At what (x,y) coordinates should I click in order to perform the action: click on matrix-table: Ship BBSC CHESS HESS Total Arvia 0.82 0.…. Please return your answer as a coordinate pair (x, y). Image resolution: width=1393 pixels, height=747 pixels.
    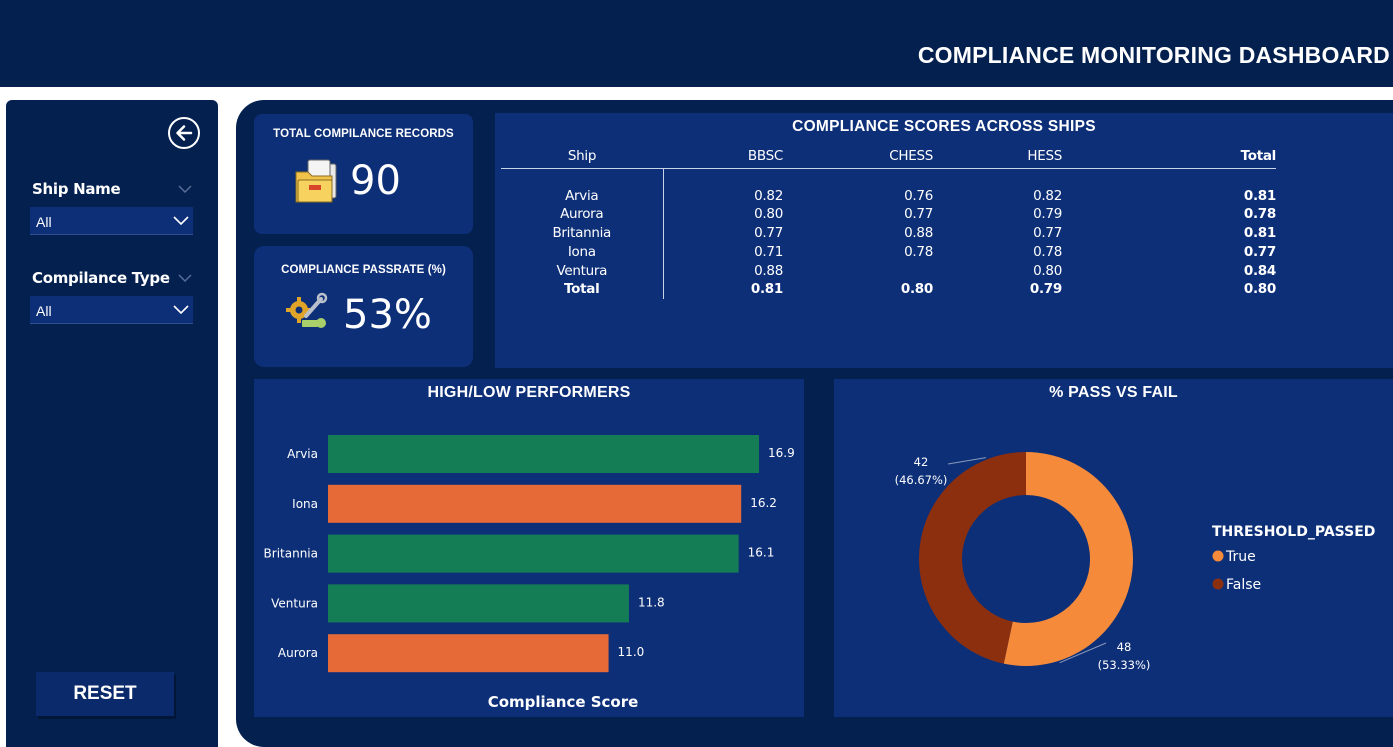
    Looking at the image, I should click on (888, 221).